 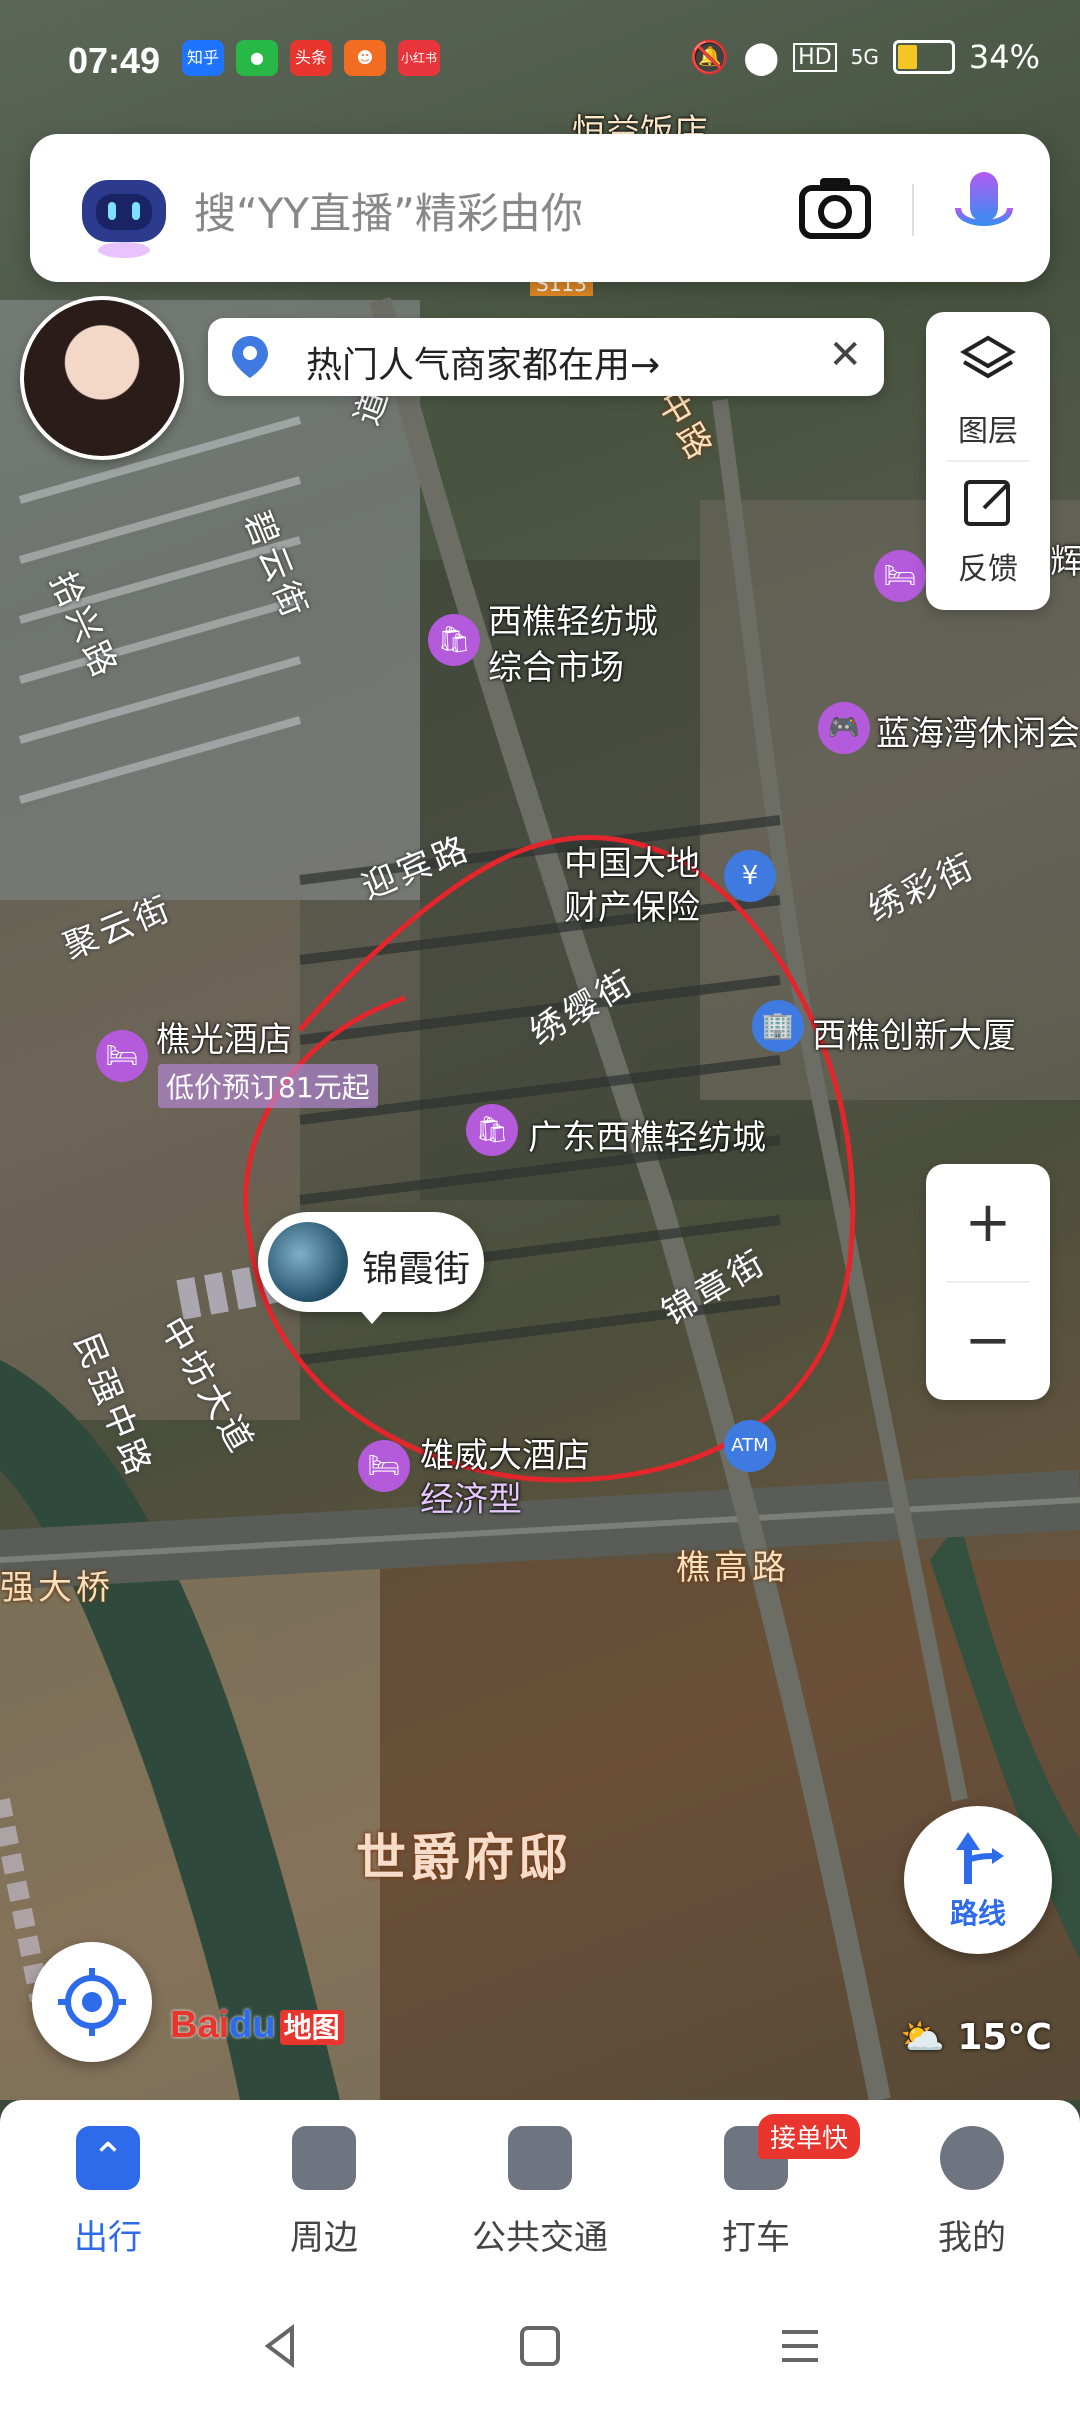 I want to click on partly-sunny-icon: ⛅, so click(x=922, y=2037).